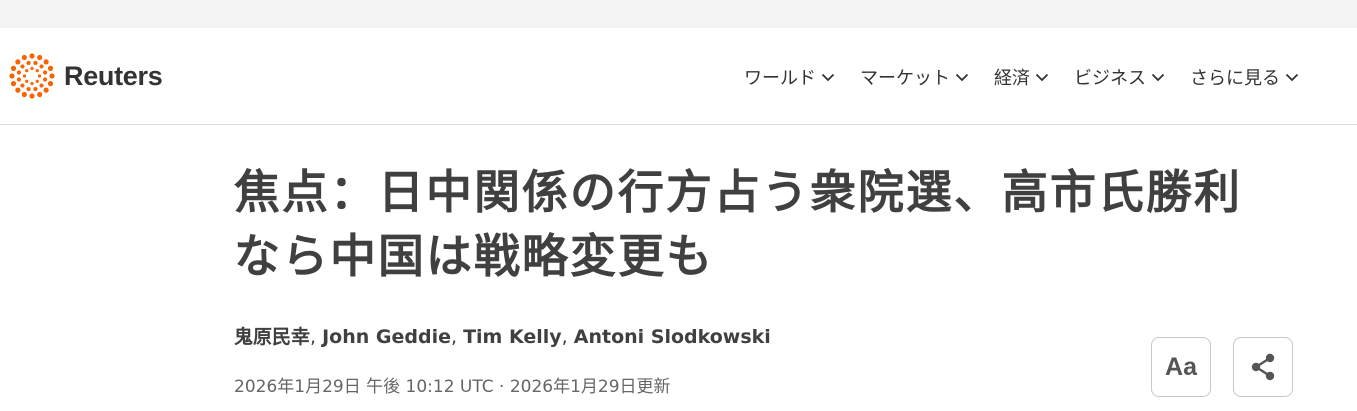 Image resolution: width=1357 pixels, height=411 pixels. Describe the element at coordinates (32, 76) in the screenshot. I see `reuters-logo-icon` at that location.